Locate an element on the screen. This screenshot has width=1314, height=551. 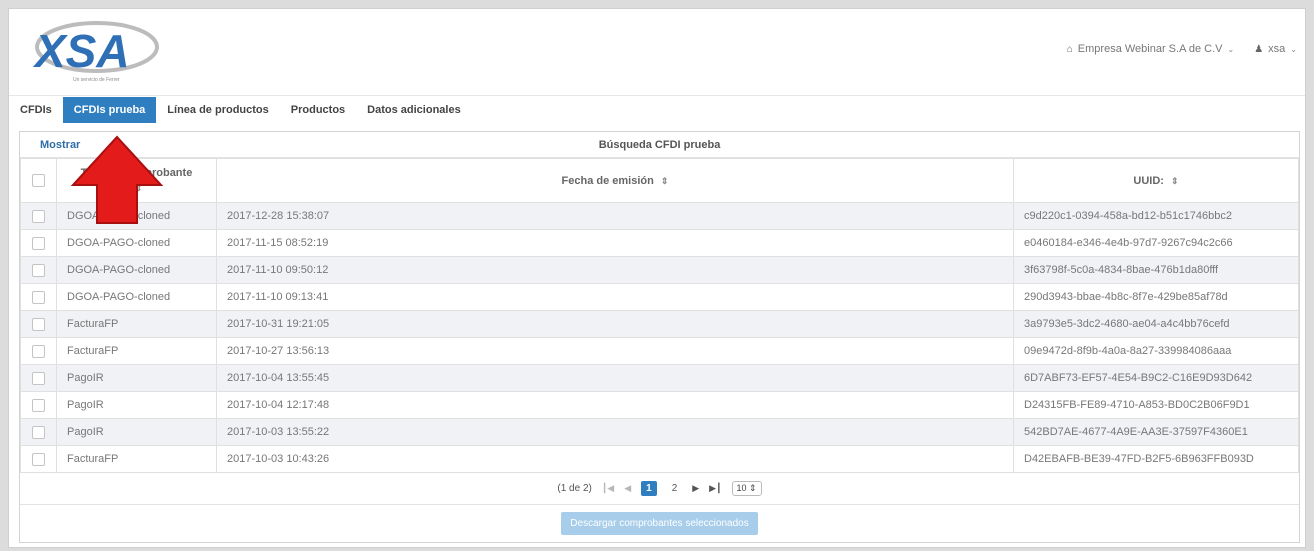
cell-uuid: 542BD7AE-4677-4A9E-AA3E-37597F4360E1 is located at coordinates (1156, 432).